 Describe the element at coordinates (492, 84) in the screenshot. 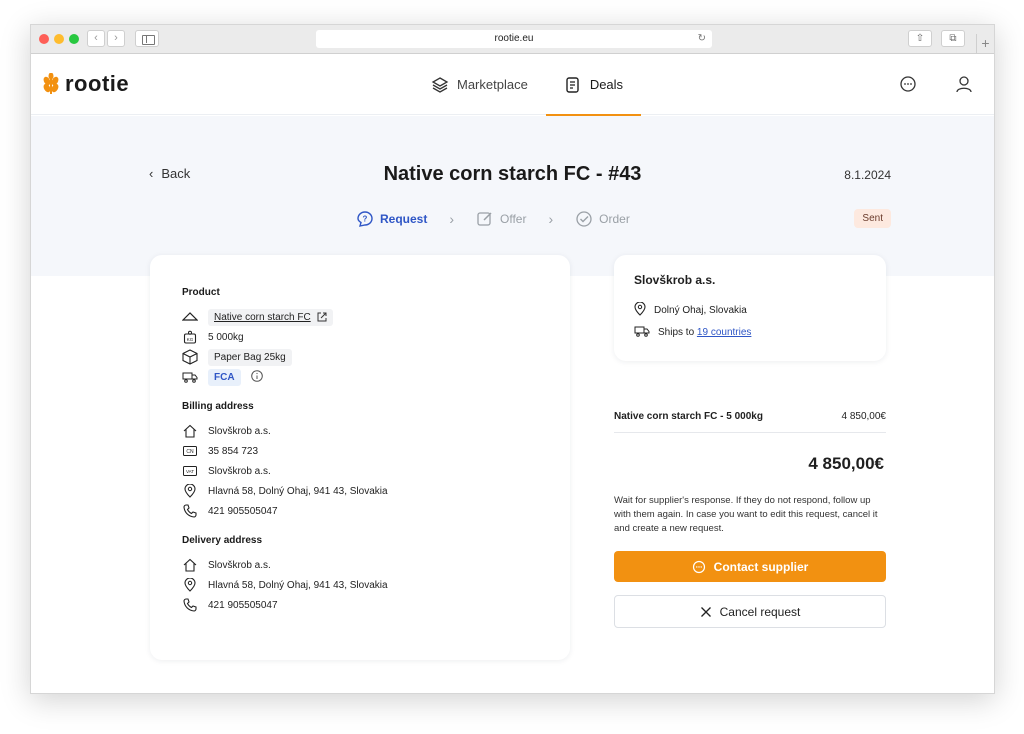

I see `nav-marketplace-label: Marketplace` at that location.